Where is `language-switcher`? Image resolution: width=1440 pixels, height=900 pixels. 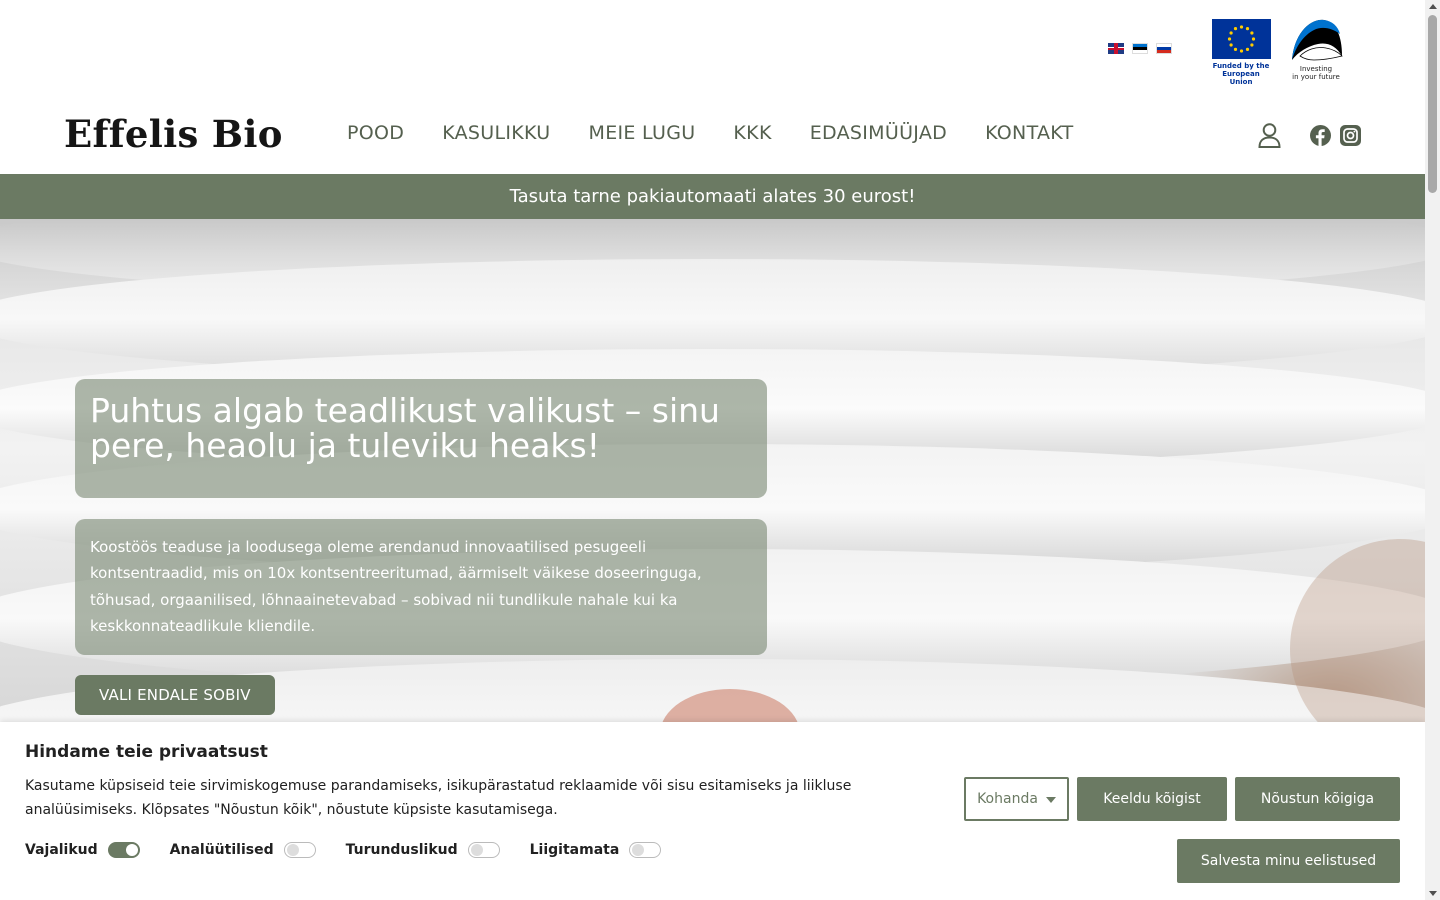 language-switcher is located at coordinates (1140, 48).